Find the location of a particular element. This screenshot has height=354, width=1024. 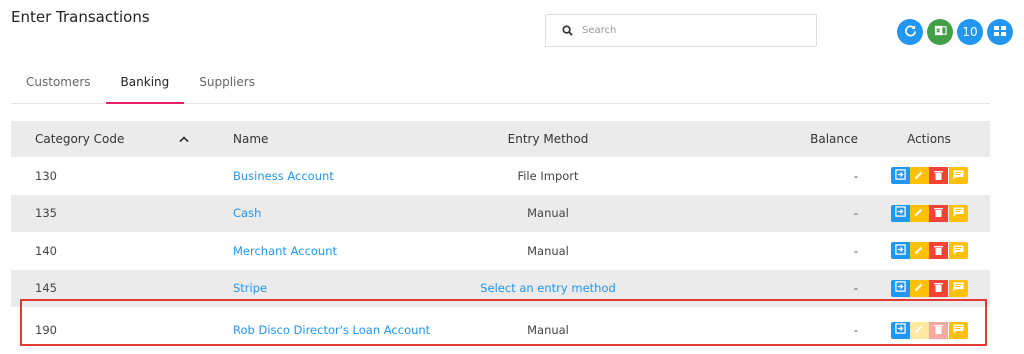

tab-banking: Banking is located at coordinates (145, 84).